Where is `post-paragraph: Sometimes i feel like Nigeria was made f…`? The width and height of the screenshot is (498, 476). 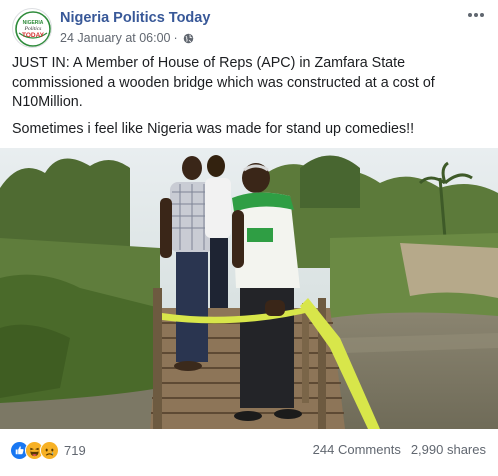
post-paragraph: Sometimes i feel like Nigeria was made f… is located at coordinates (213, 128).